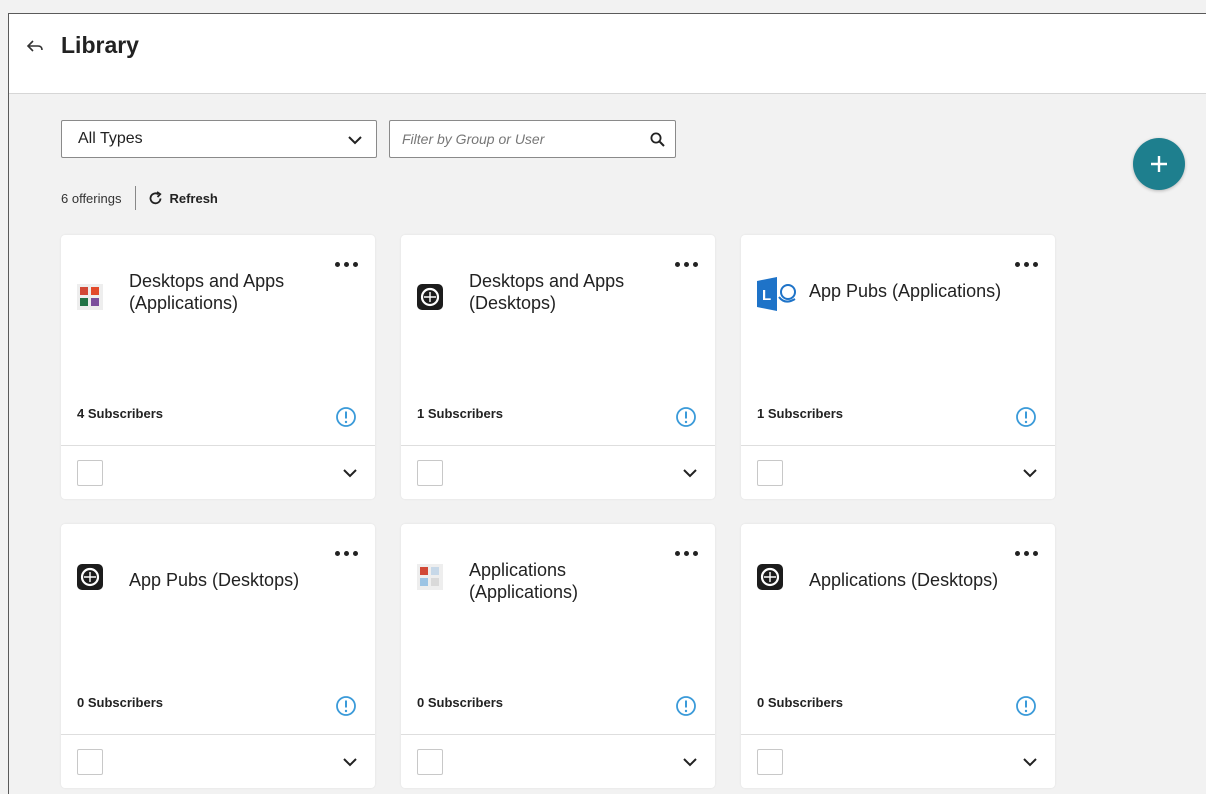  Describe the element at coordinates (898, 367) in the screenshot. I see `offering-card: L App Pubs (Applications) 1 Subscribers` at that location.